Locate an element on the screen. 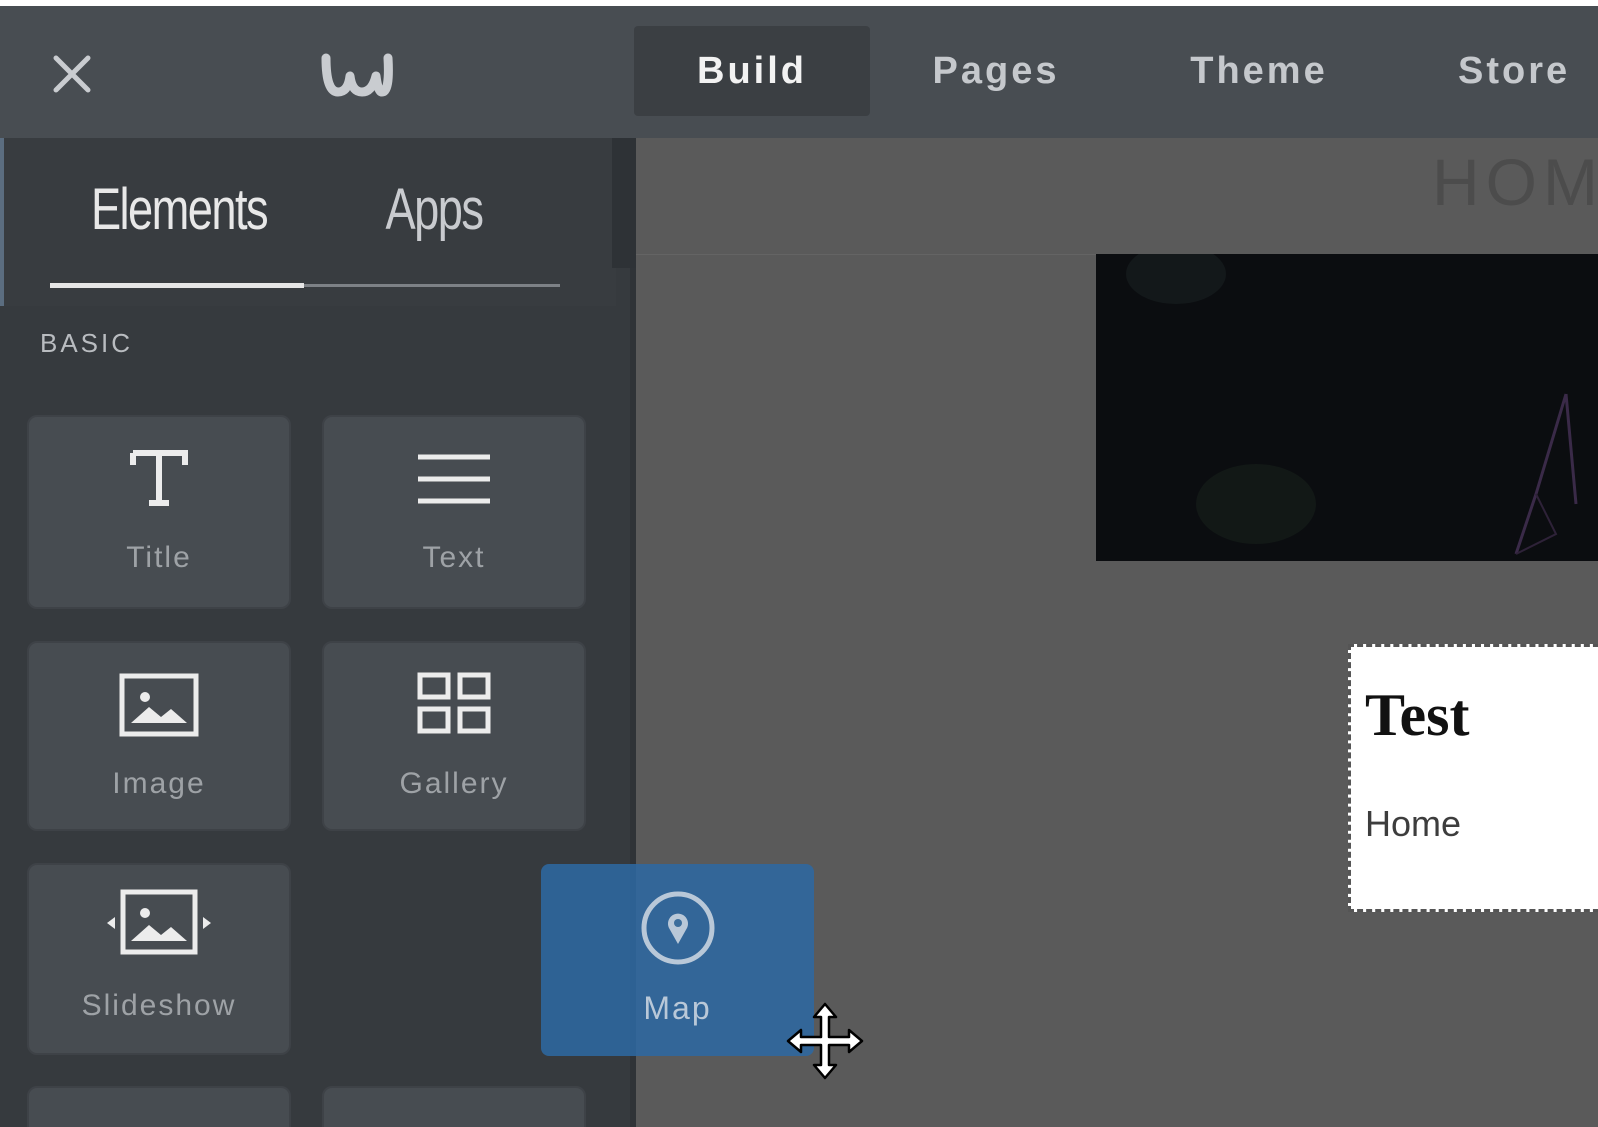  image-icon is located at coordinates (159, 705).